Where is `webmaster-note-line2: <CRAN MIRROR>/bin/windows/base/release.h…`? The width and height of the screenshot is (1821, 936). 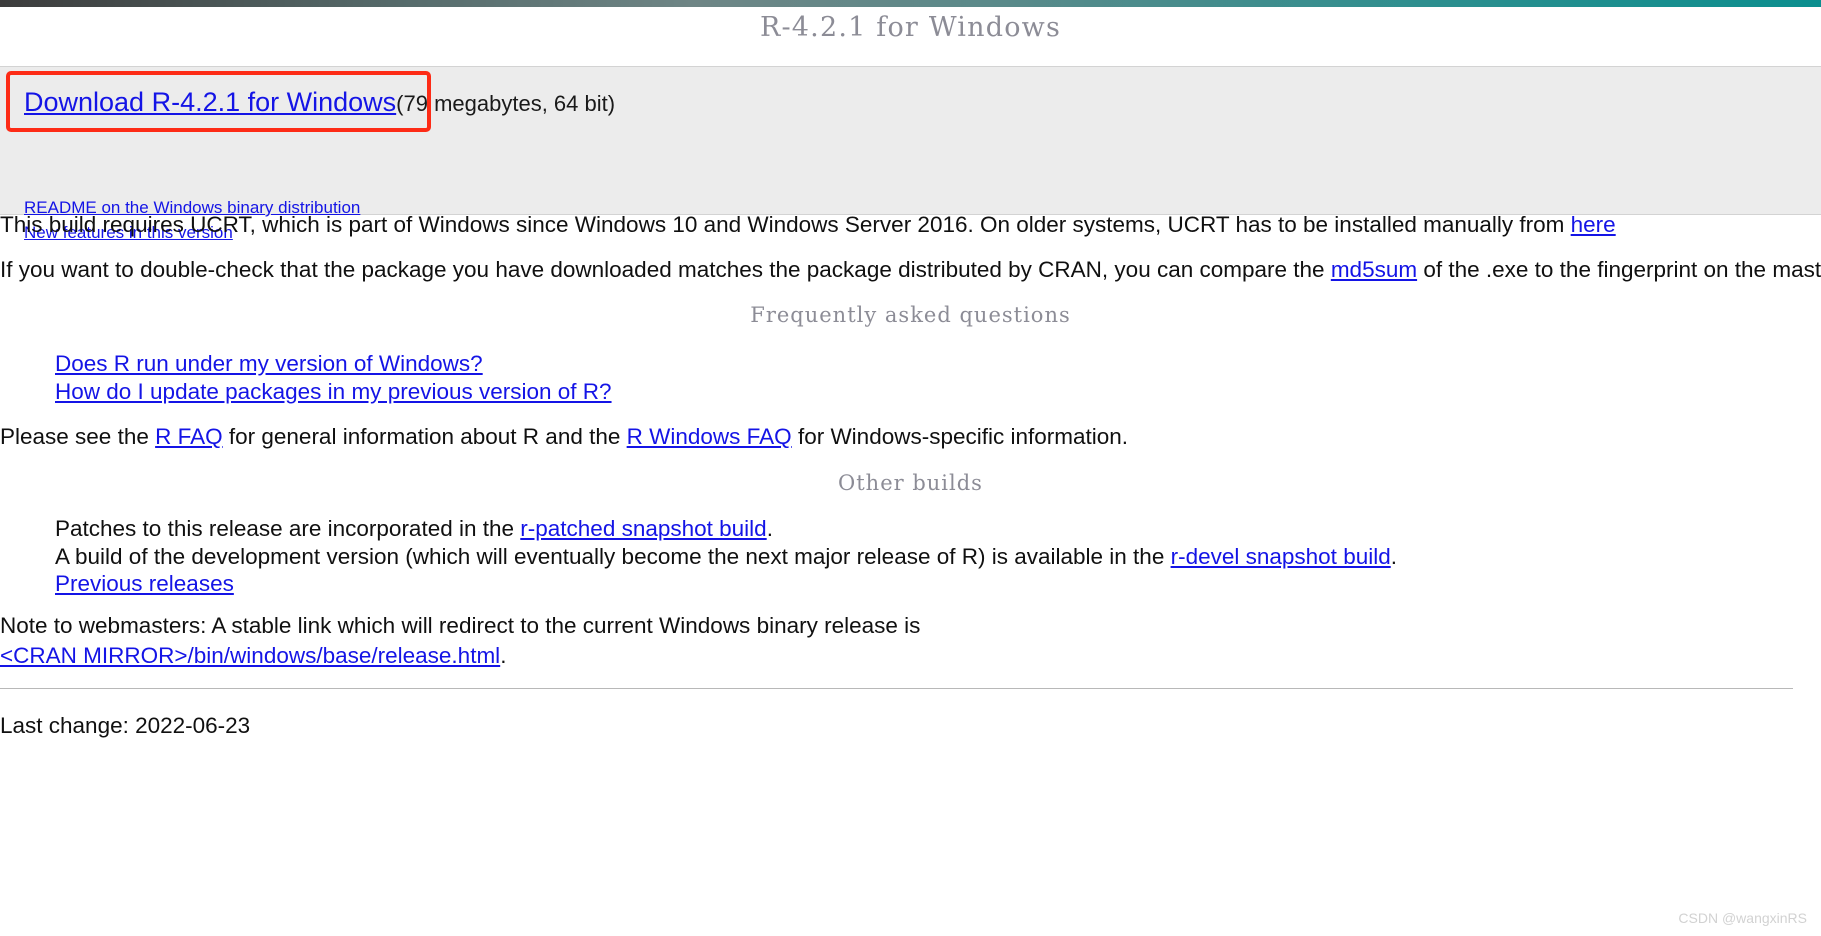
webmaster-note-line2: <CRAN MIRROR>/bin/windows/base/release.h… is located at coordinates (910, 656).